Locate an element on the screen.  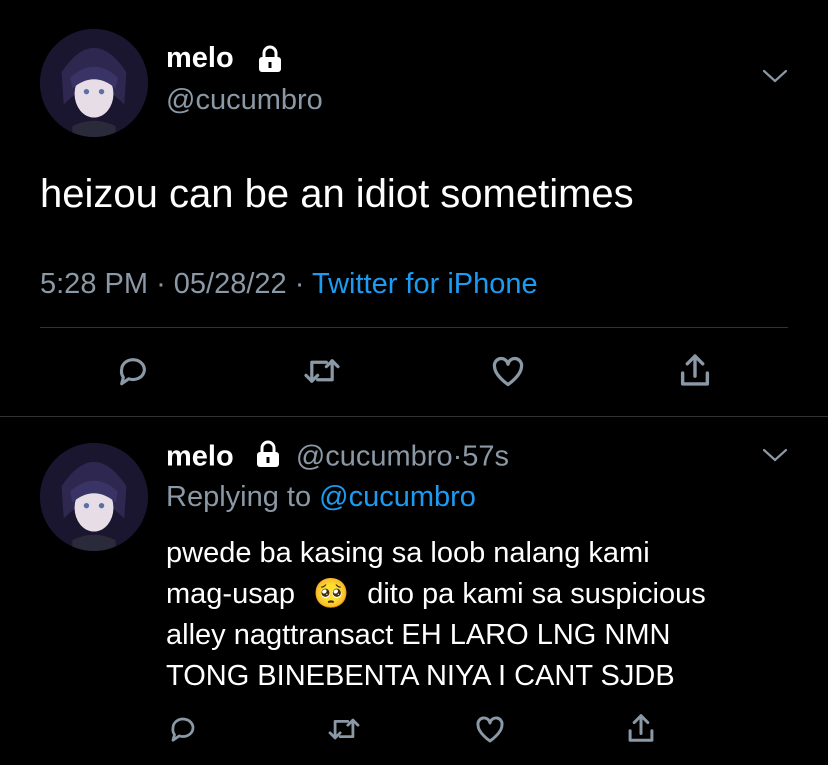
reply-header: melo @cucumbro·57s is located at coordinates (337, 458).